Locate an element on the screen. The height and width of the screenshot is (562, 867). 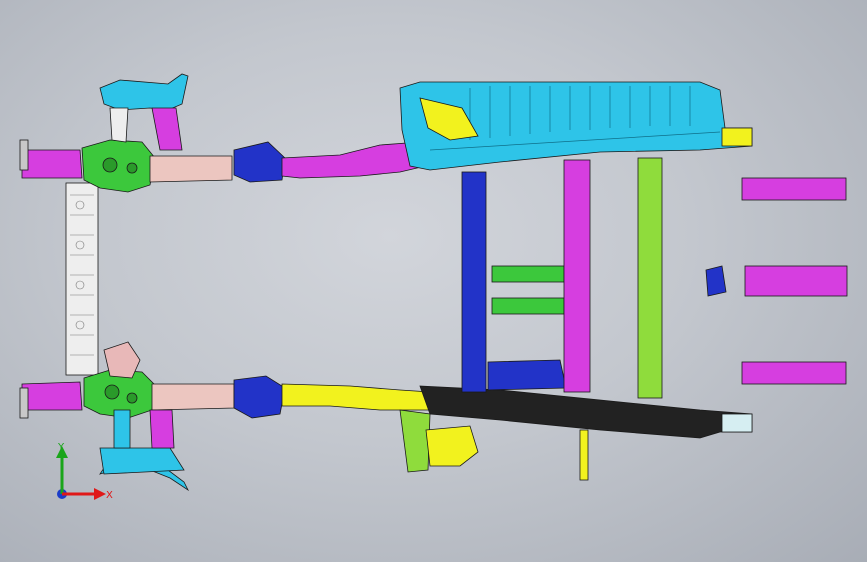
upper-shock-tower is located at coordinates (144, 112).